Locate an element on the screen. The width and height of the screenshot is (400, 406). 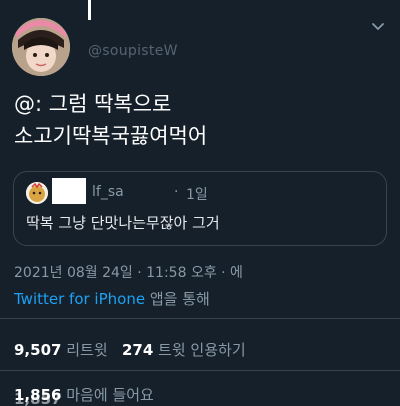
tweet-source: Twitter for iPhone 앱을 통해 is located at coordinates (112, 298).